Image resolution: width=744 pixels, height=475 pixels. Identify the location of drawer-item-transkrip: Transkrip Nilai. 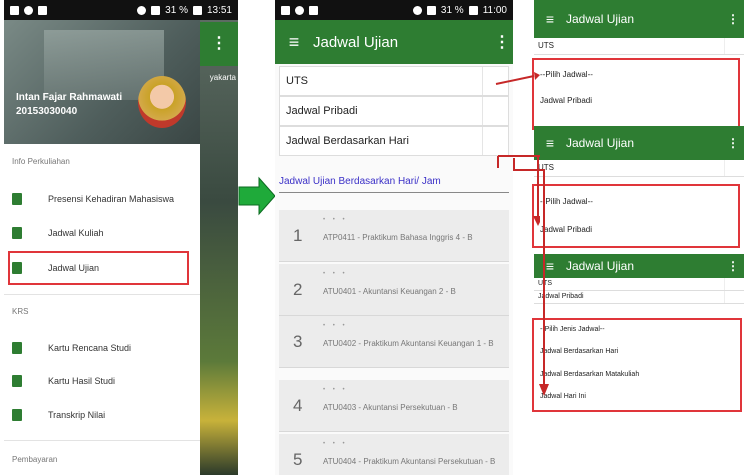
(102, 415).